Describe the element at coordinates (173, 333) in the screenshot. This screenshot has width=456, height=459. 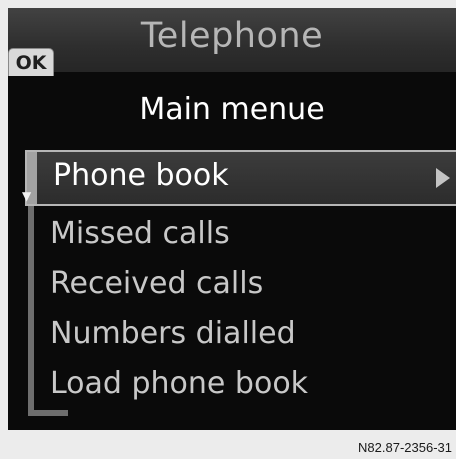
I see `menu-item-numbers-dialled: Numbers dialled` at that location.